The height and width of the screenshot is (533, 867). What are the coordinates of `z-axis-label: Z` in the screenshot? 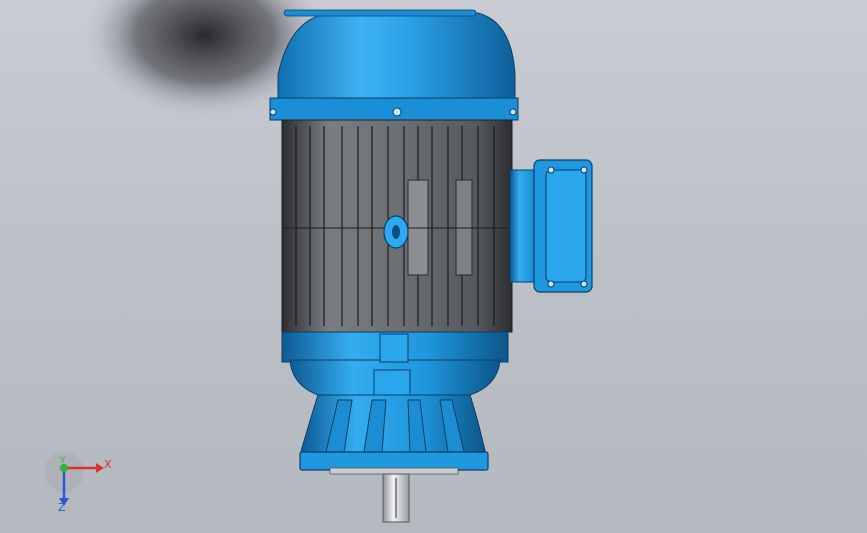 It's located at (62, 507).